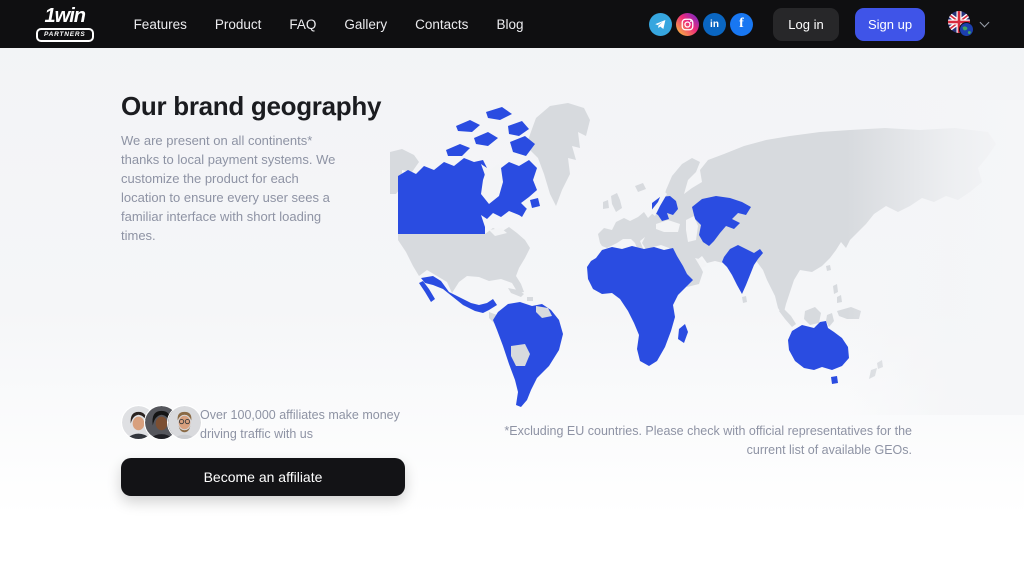 The image size is (1024, 561). What do you see at coordinates (606, 204) in the screenshot?
I see `map-region-ireland` at bounding box center [606, 204].